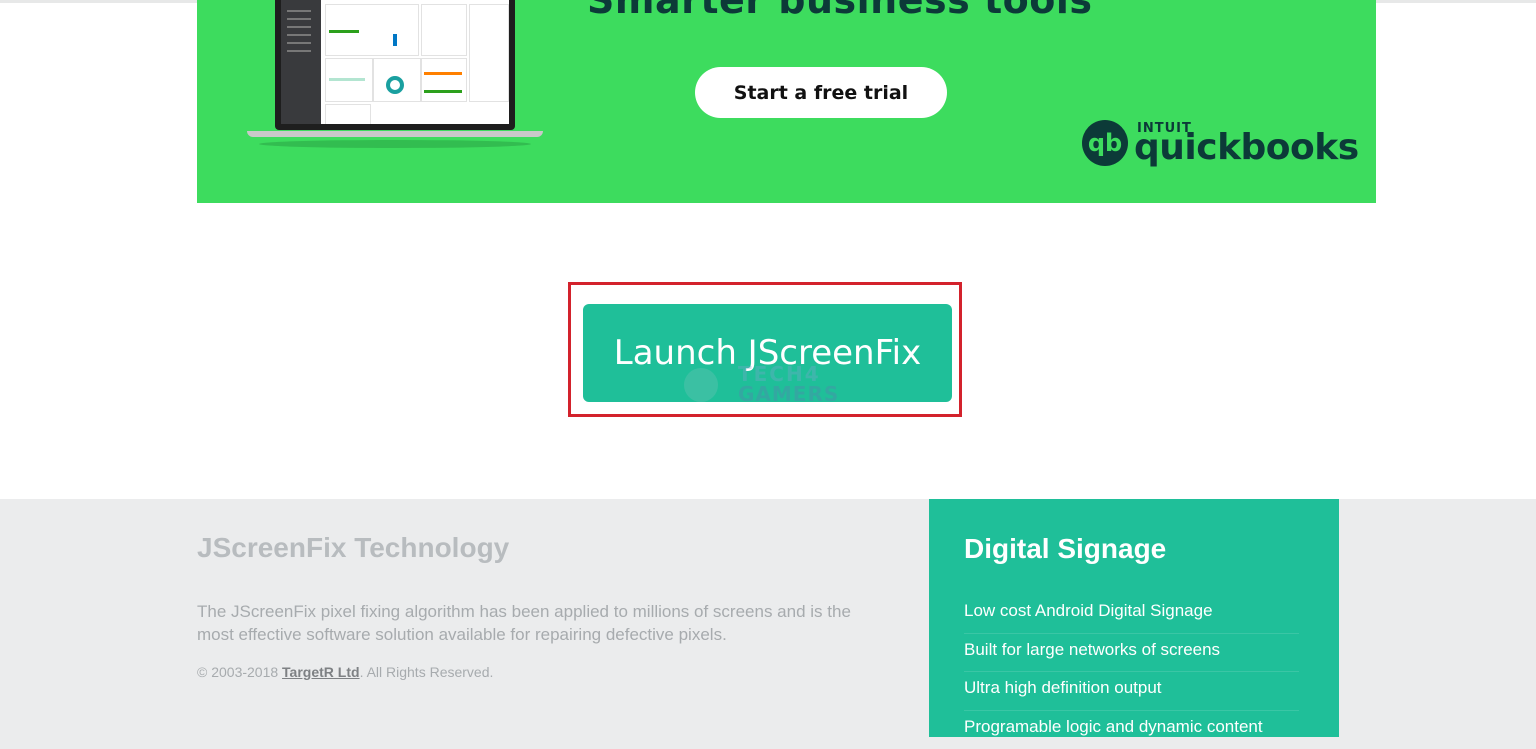 This screenshot has height=749, width=1536. Describe the element at coordinates (240, 672) in the screenshot. I see `copyright-prefix: © 2003-2018` at that location.